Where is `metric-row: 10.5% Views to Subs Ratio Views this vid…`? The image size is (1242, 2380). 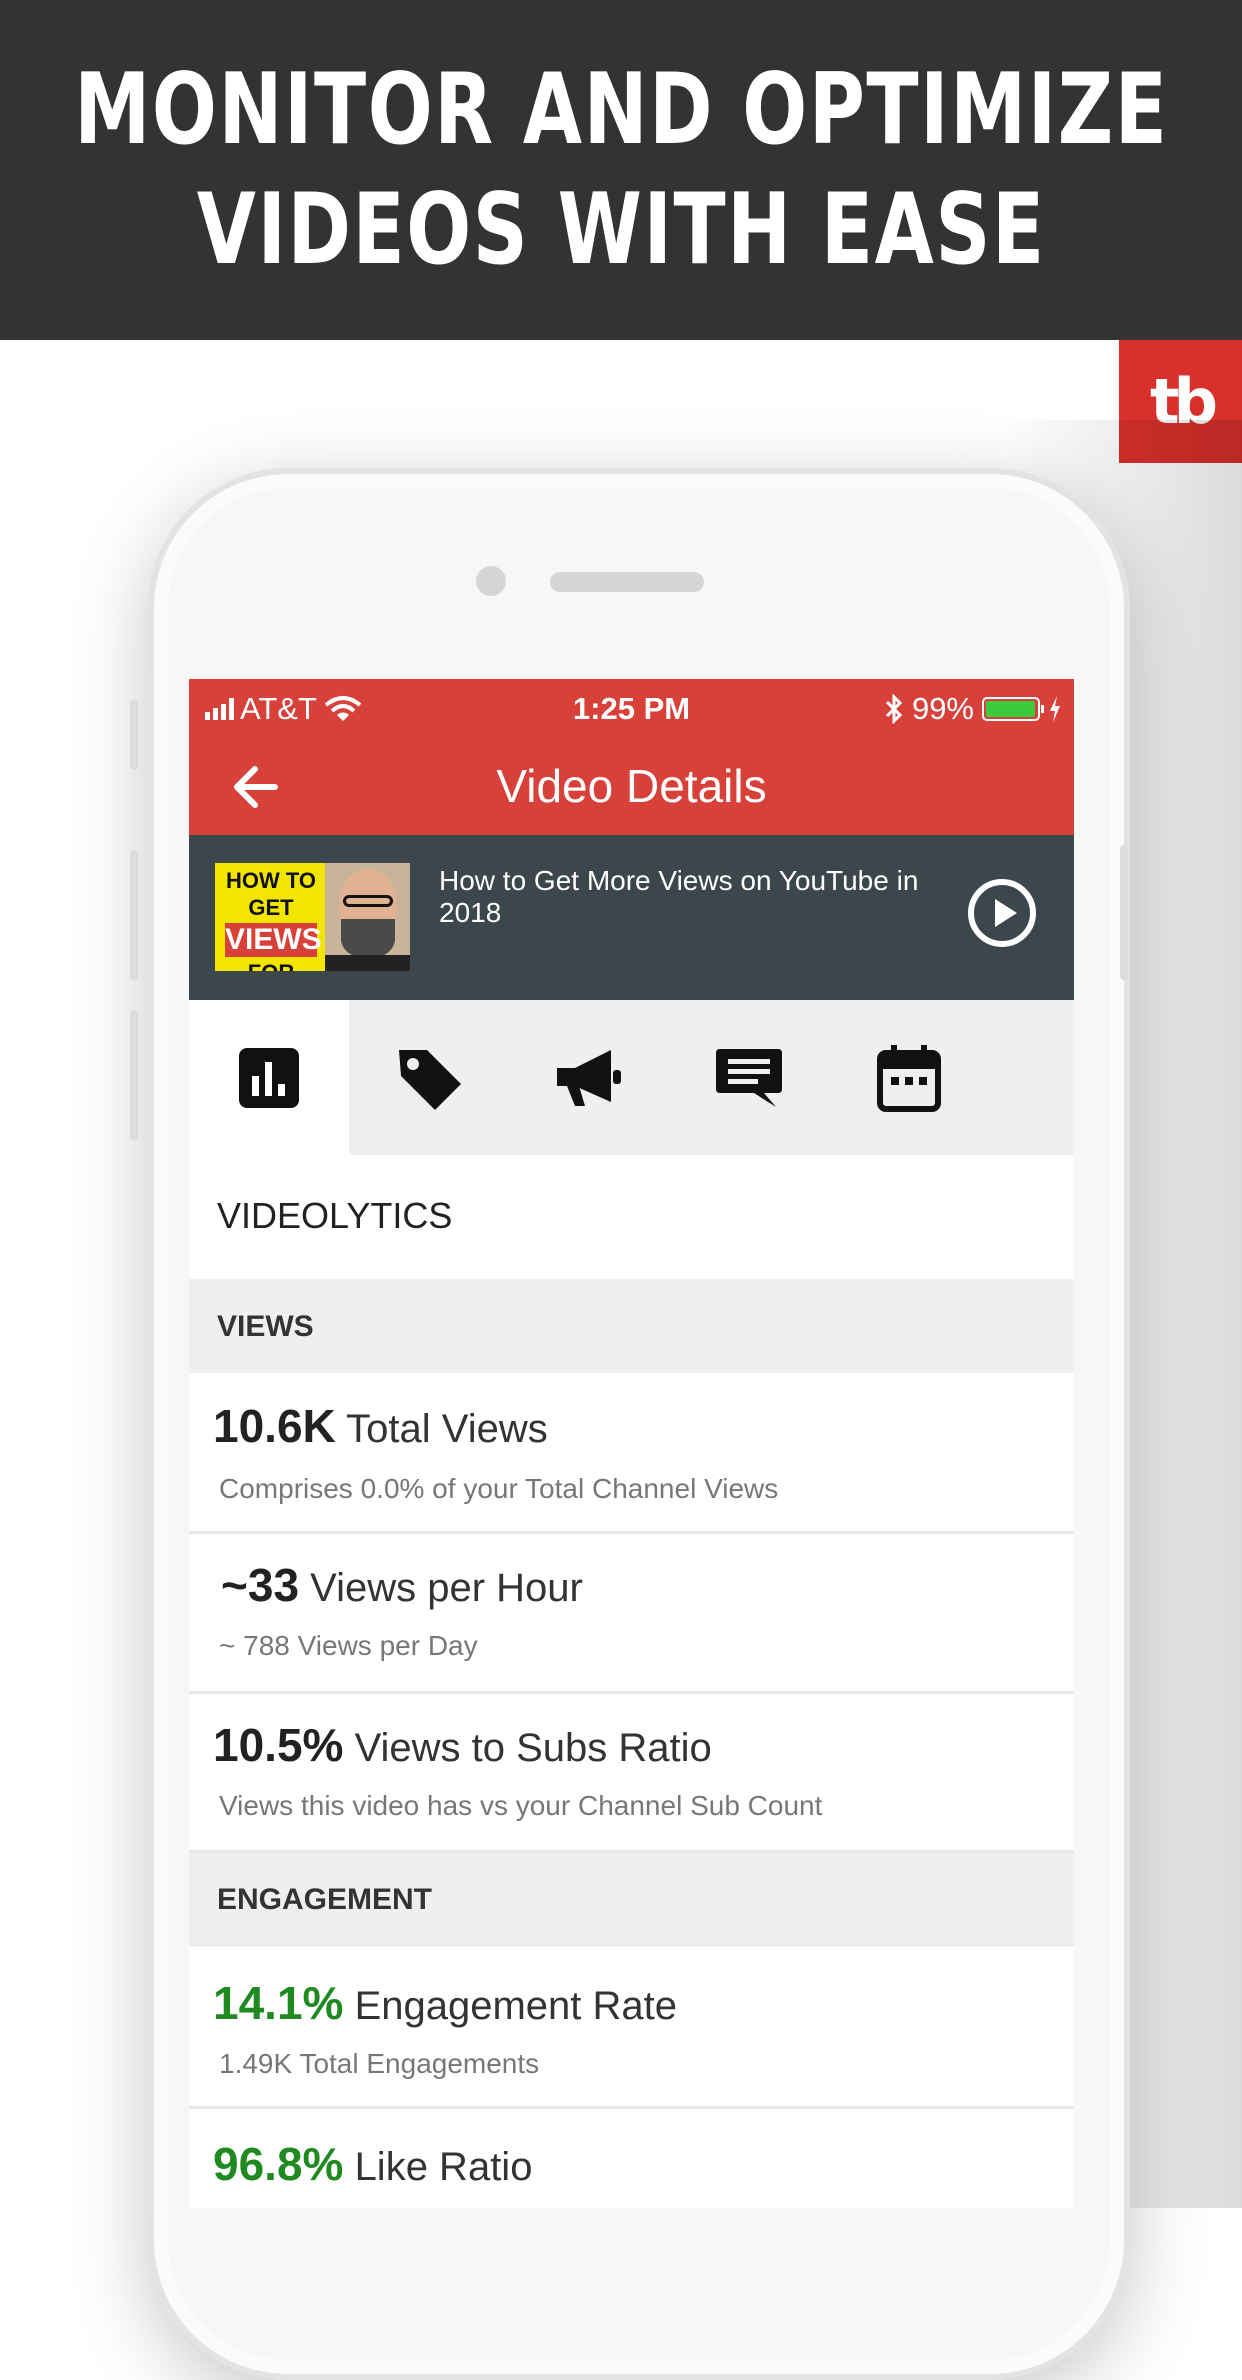 metric-row: 10.5% Views to Subs Ratio Views this vid… is located at coordinates (631, 1773).